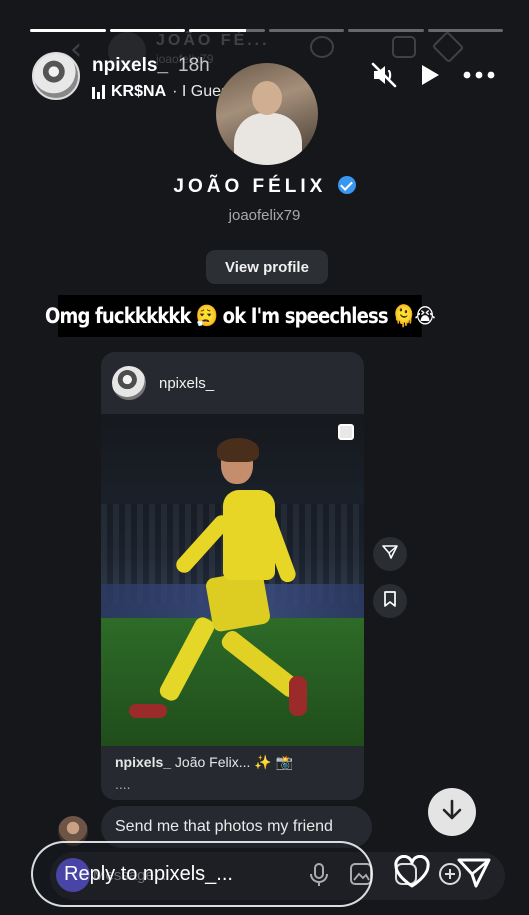 This screenshot has height=915, width=529. I want to click on video-icon, so click(404, 47).